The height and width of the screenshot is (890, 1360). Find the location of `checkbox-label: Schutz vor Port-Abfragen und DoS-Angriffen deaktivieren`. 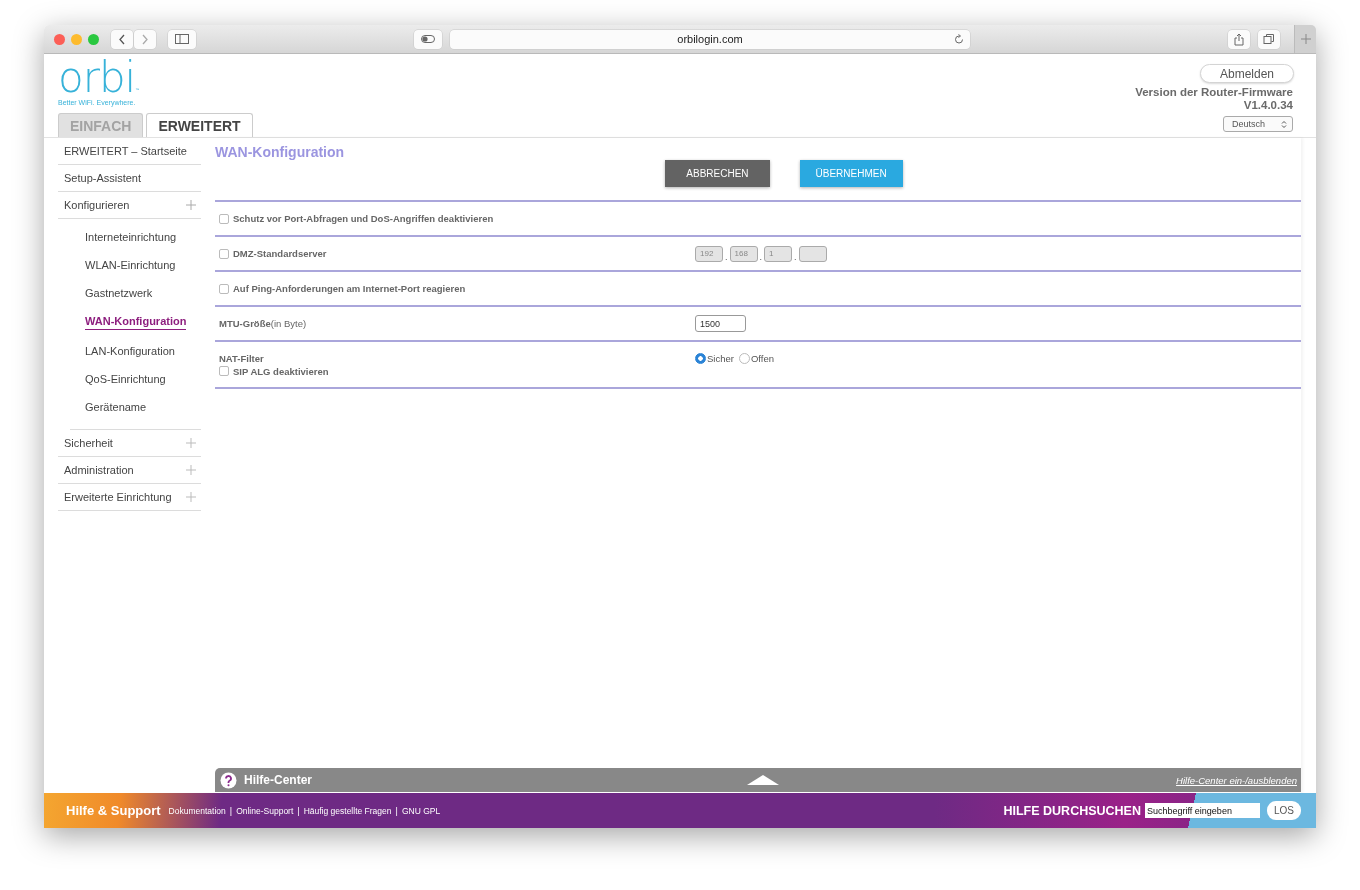

checkbox-label: Schutz vor Port-Abfragen und DoS-Angriffen deaktivieren is located at coordinates (363, 218).